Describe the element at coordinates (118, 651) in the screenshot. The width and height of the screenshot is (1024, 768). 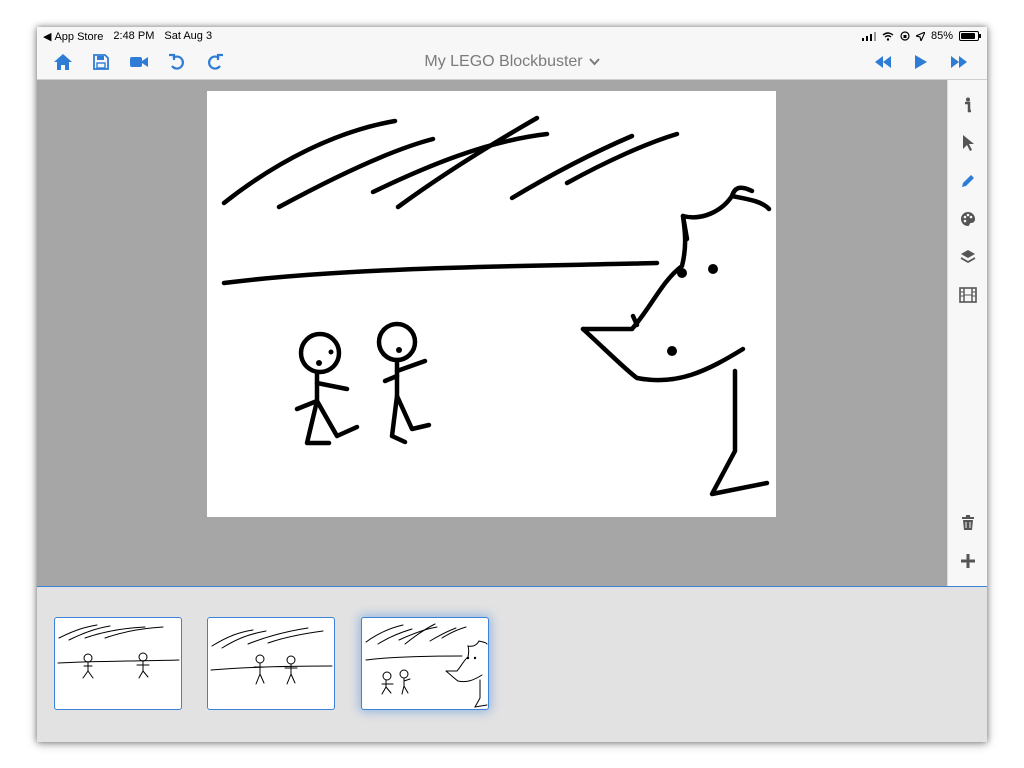
I see `frame-1-drawing` at that location.